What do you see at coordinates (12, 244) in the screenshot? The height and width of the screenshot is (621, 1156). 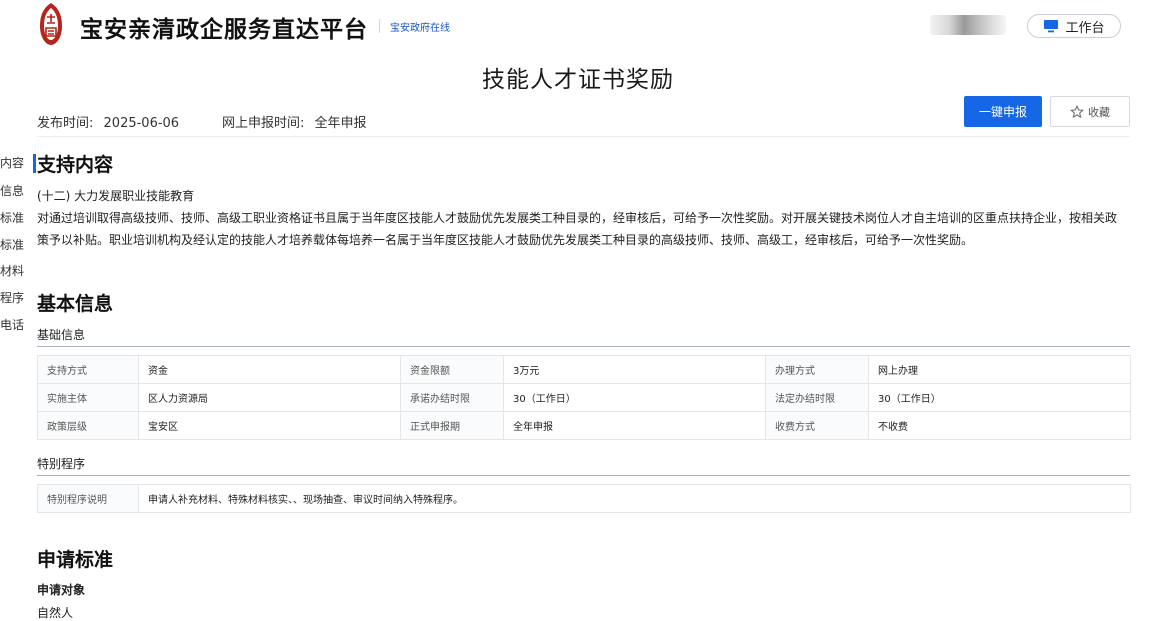 I see `side-nav-item-standard-2: 标准` at bounding box center [12, 244].